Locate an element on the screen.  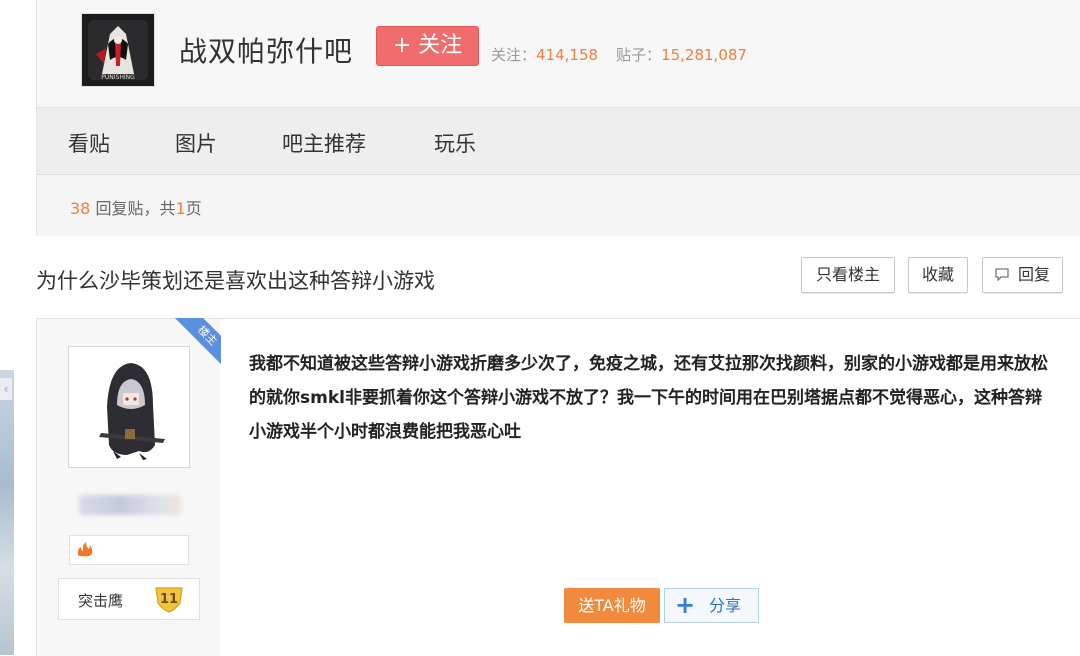
forum-stats: 关注：414,158 贴子：15,281,087 is located at coordinates (619, 54).